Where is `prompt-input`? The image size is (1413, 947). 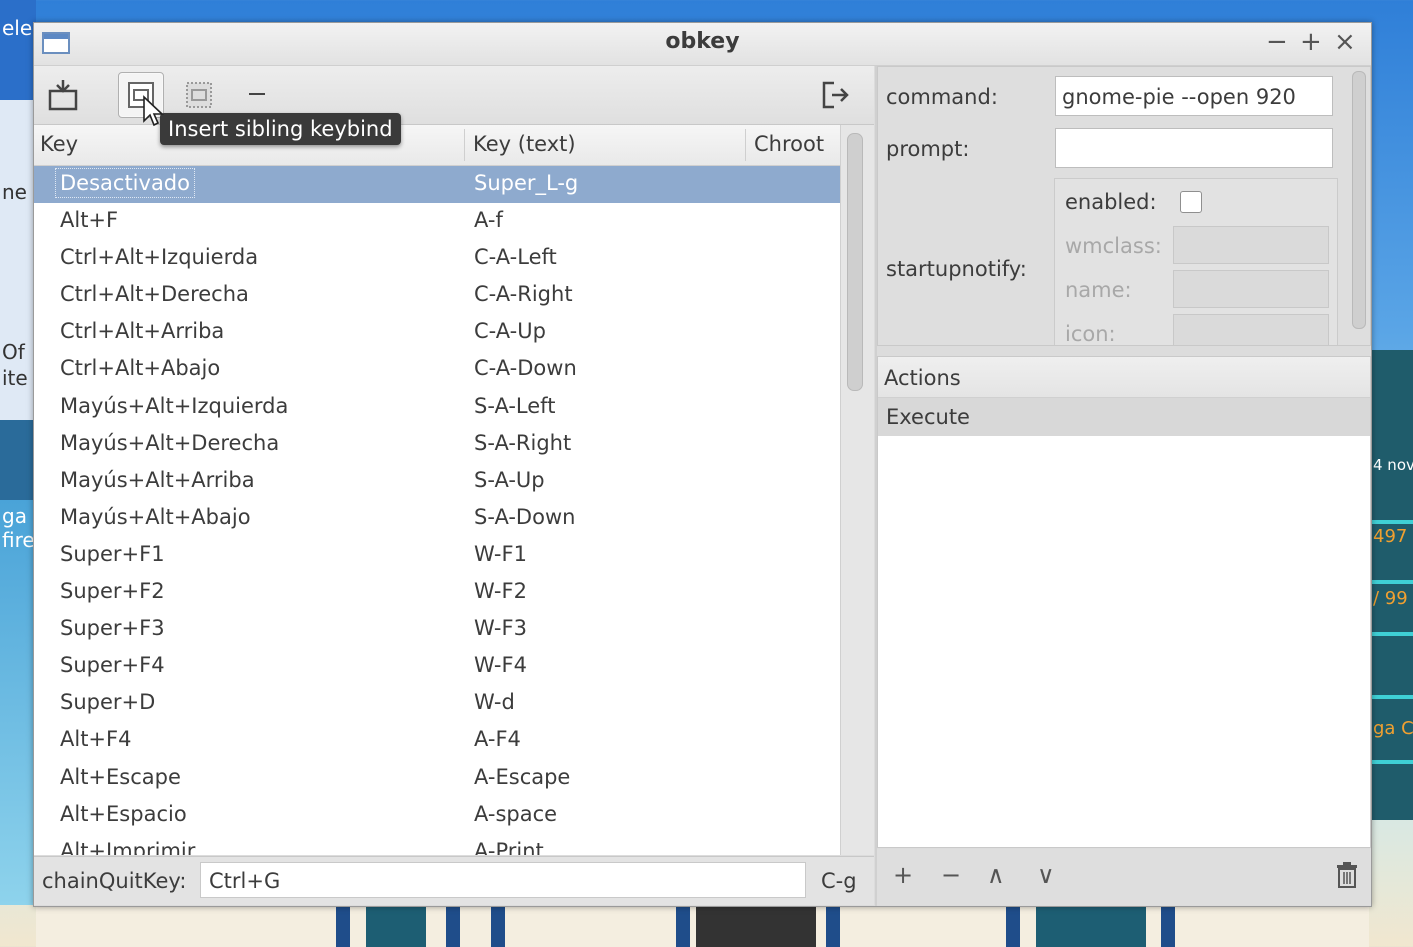 prompt-input is located at coordinates (1194, 148).